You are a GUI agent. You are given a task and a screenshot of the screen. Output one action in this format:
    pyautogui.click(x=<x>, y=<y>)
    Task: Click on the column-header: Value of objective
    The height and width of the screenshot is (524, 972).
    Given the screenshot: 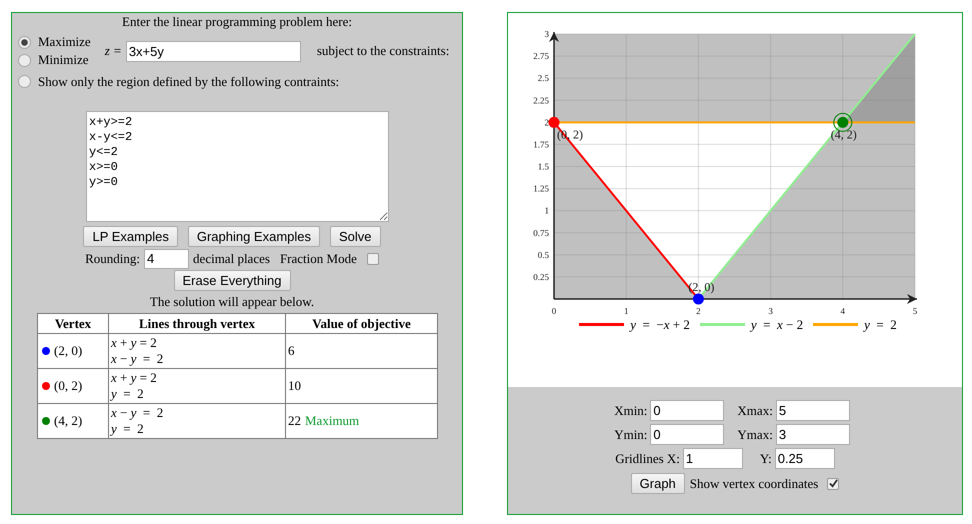 What is the action you would take?
    pyautogui.click(x=362, y=323)
    